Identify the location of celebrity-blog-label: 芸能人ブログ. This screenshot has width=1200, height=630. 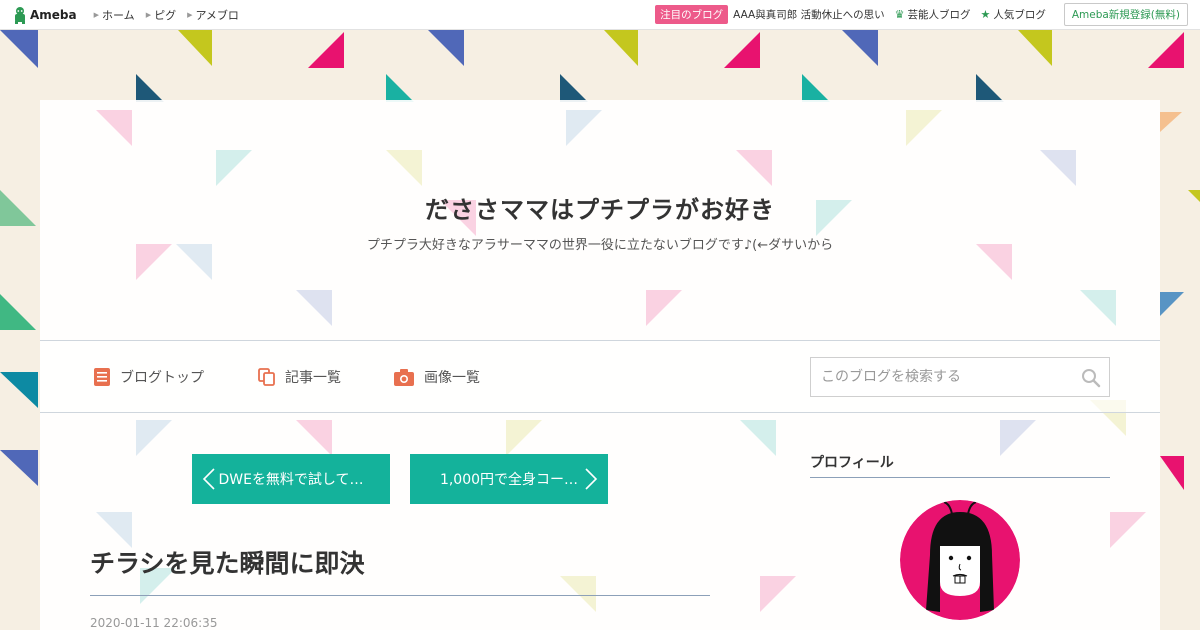
(939, 15).